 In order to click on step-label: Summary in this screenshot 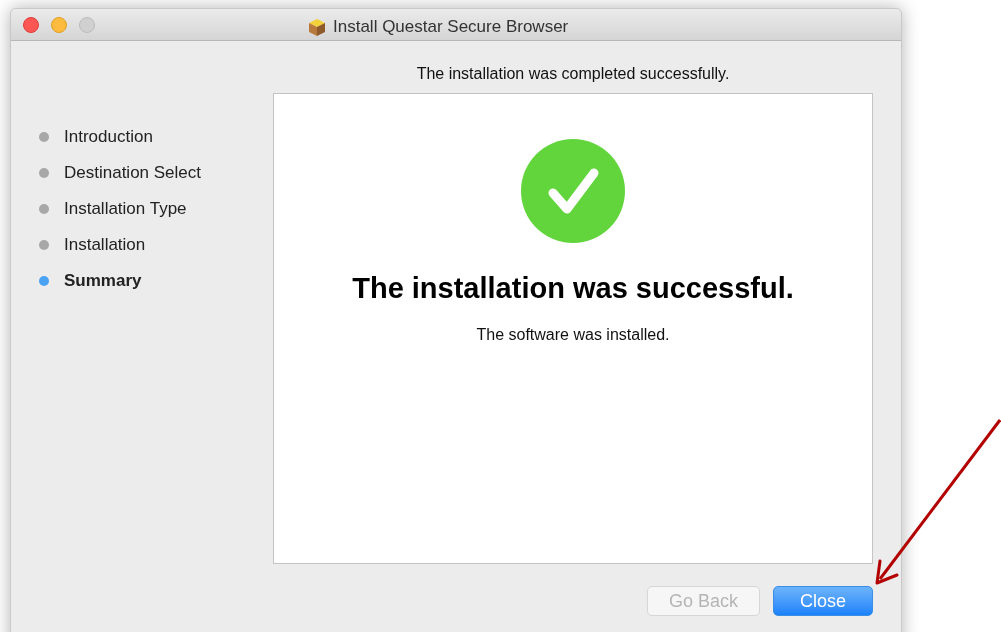, I will do `click(103, 281)`.